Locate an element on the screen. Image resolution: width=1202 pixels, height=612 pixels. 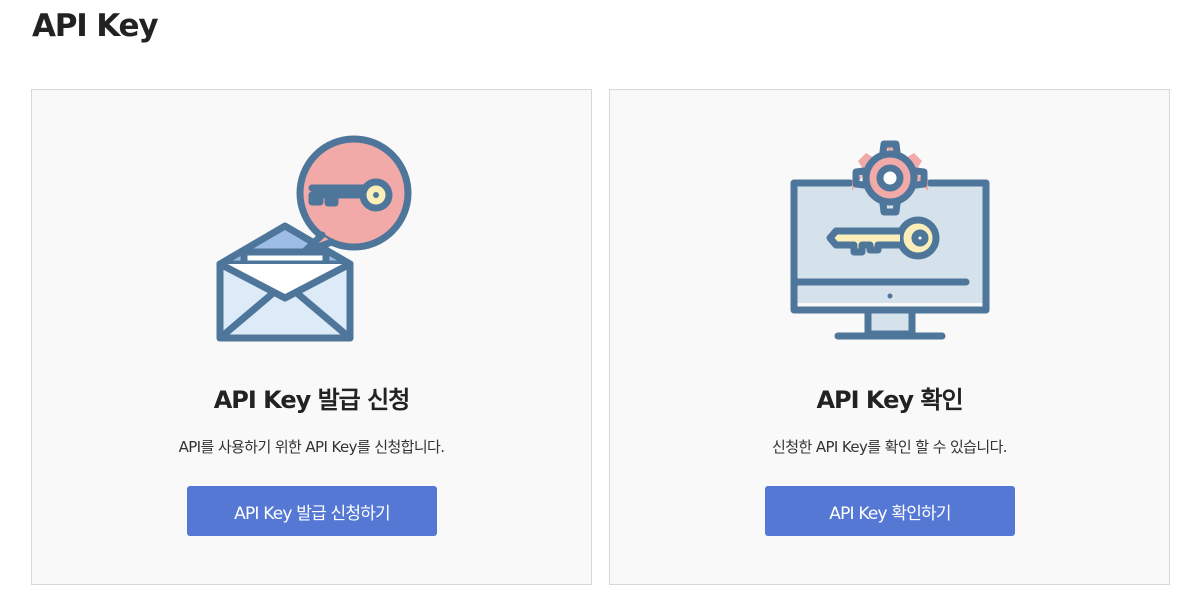
card-description: API를 사용하기 위한 API Key를 신청합니다. is located at coordinates (311, 447).